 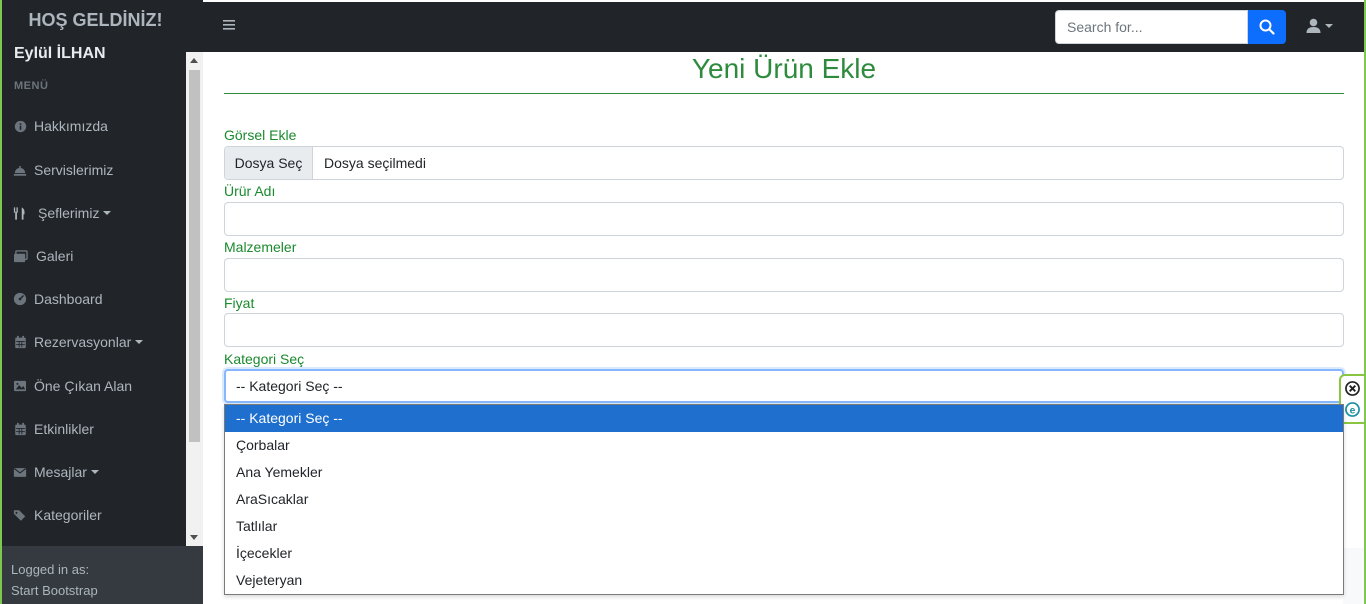 What do you see at coordinates (55, 256) in the screenshot?
I see `sidebar-item-label: Galeri` at bounding box center [55, 256].